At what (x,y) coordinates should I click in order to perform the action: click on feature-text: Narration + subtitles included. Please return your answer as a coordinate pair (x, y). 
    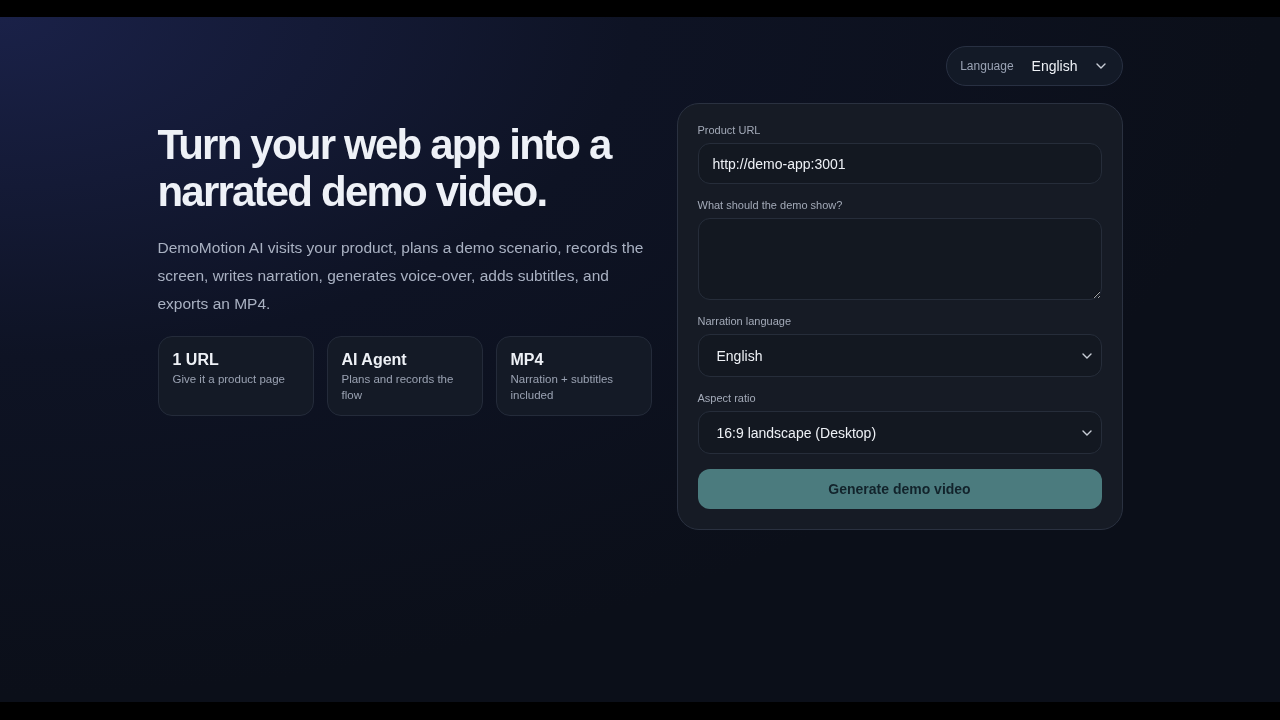
    Looking at the image, I should click on (562, 387).